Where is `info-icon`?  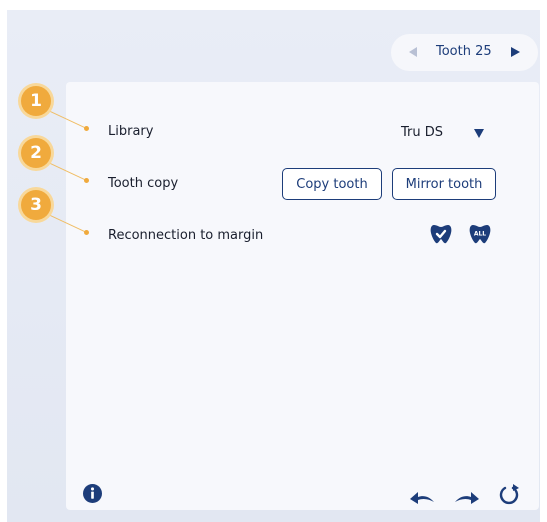
info-icon is located at coordinates (92, 495).